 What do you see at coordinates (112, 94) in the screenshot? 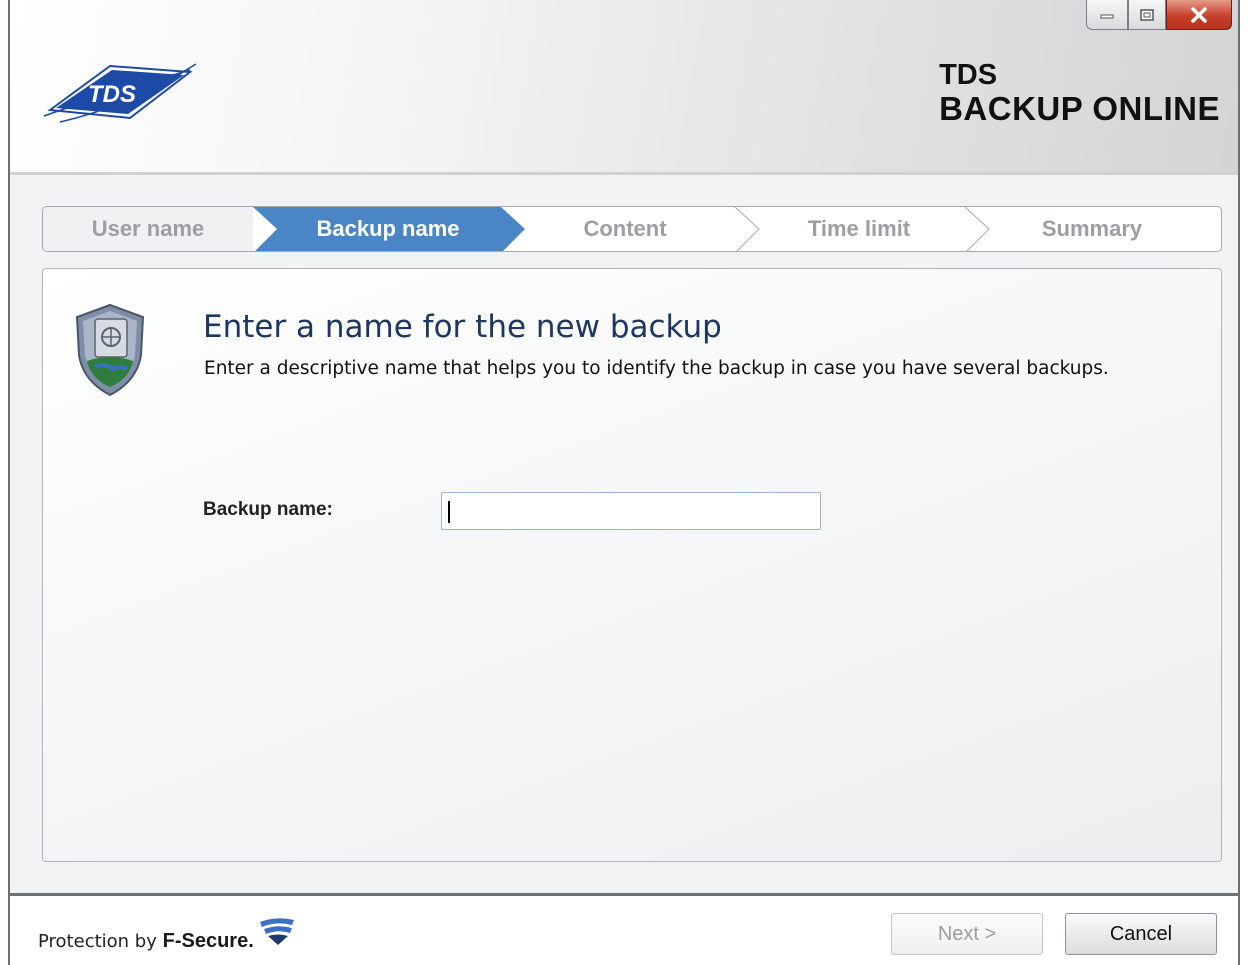
I see `tds-logo-text: TDS` at bounding box center [112, 94].